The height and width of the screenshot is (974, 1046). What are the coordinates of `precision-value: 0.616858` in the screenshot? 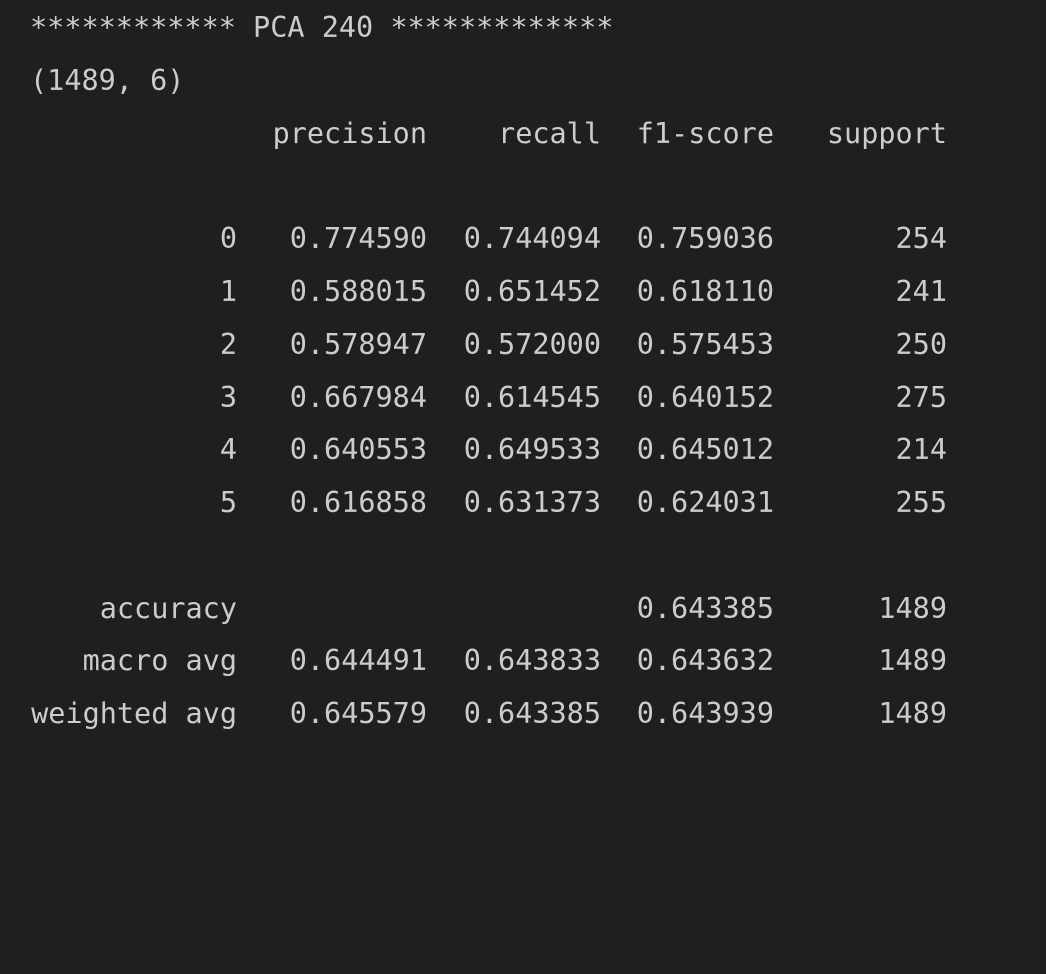 It's located at (358, 502).